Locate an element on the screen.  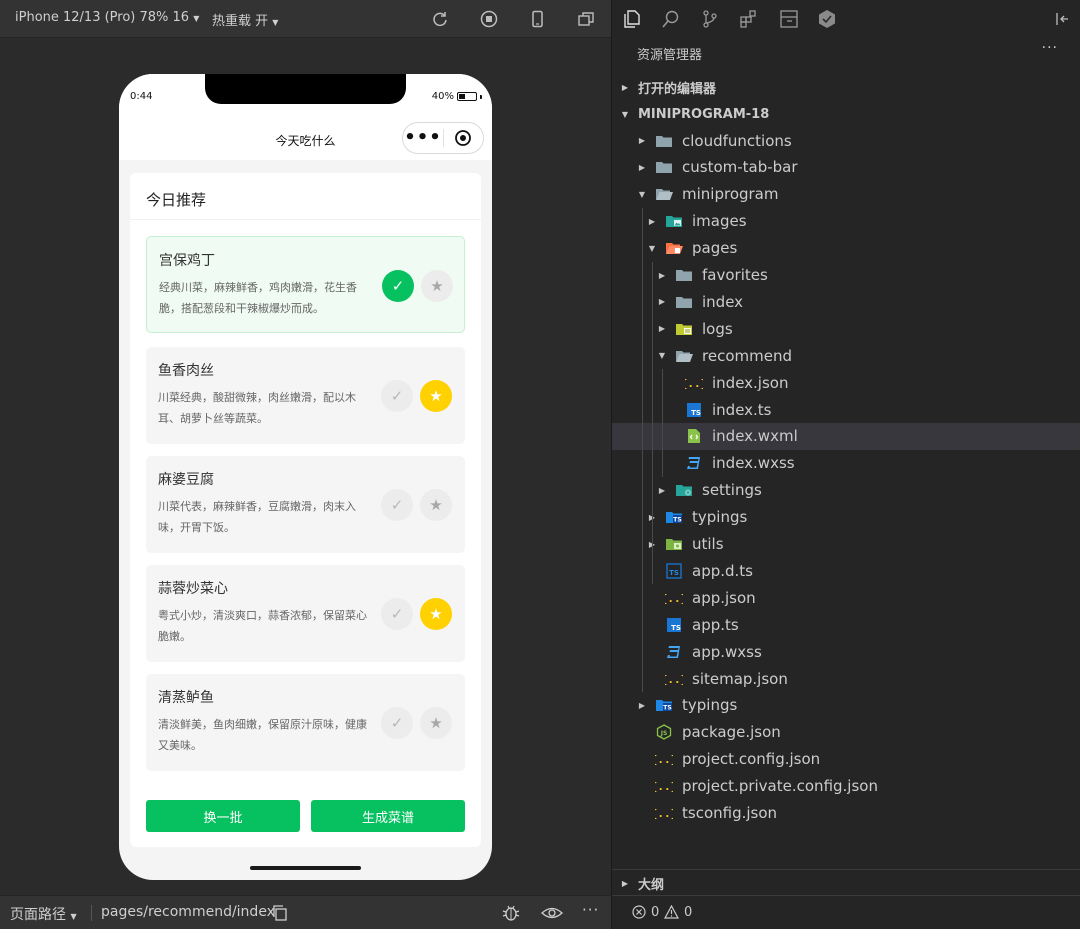
tree-item: {..} sitemap.json is located at coordinates (846, 678).